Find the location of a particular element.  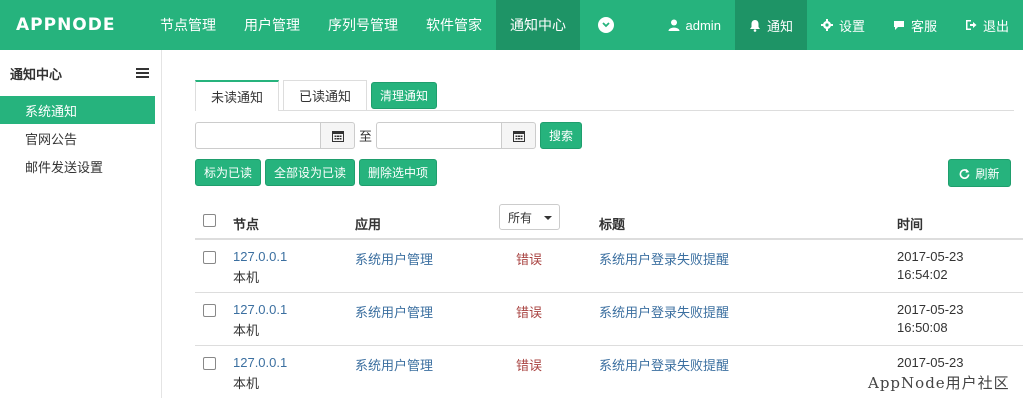

level-filter-select: 所有 is located at coordinates (529, 217).